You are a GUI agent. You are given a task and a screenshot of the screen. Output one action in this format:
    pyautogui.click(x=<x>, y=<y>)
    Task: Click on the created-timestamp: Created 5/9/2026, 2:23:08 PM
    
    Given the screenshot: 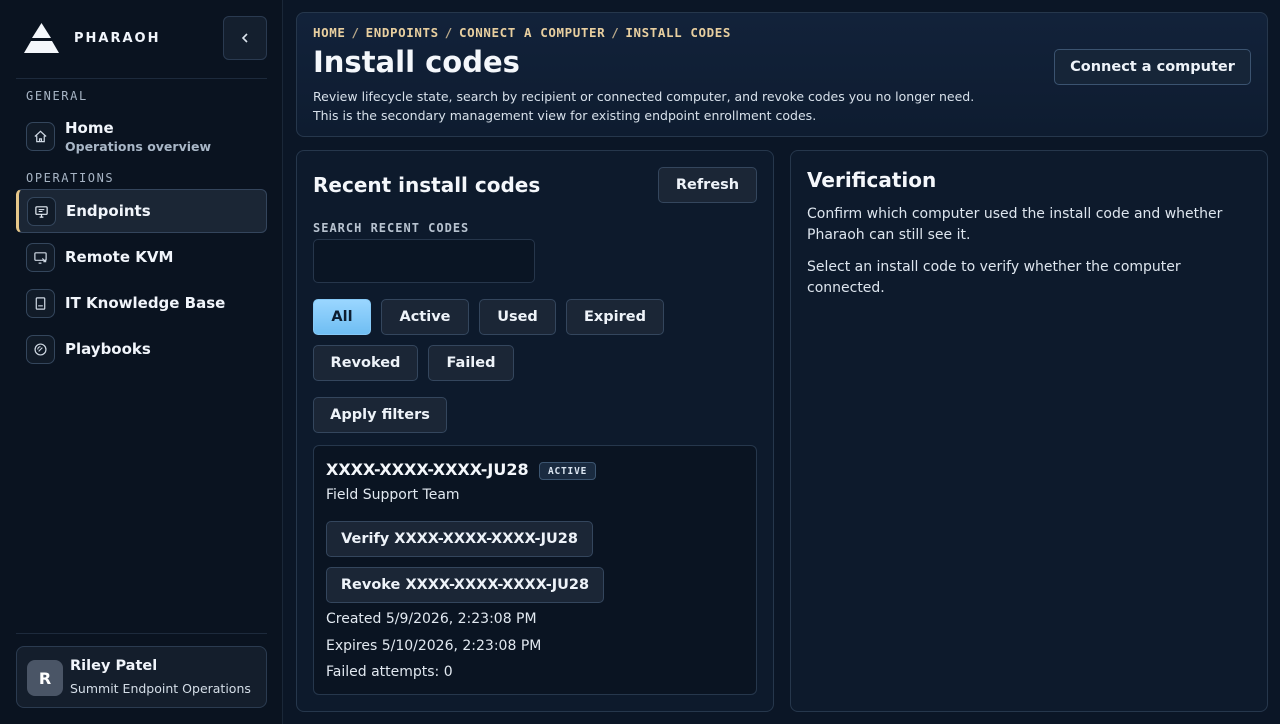 What is the action you would take?
    pyautogui.click(x=431, y=619)
    